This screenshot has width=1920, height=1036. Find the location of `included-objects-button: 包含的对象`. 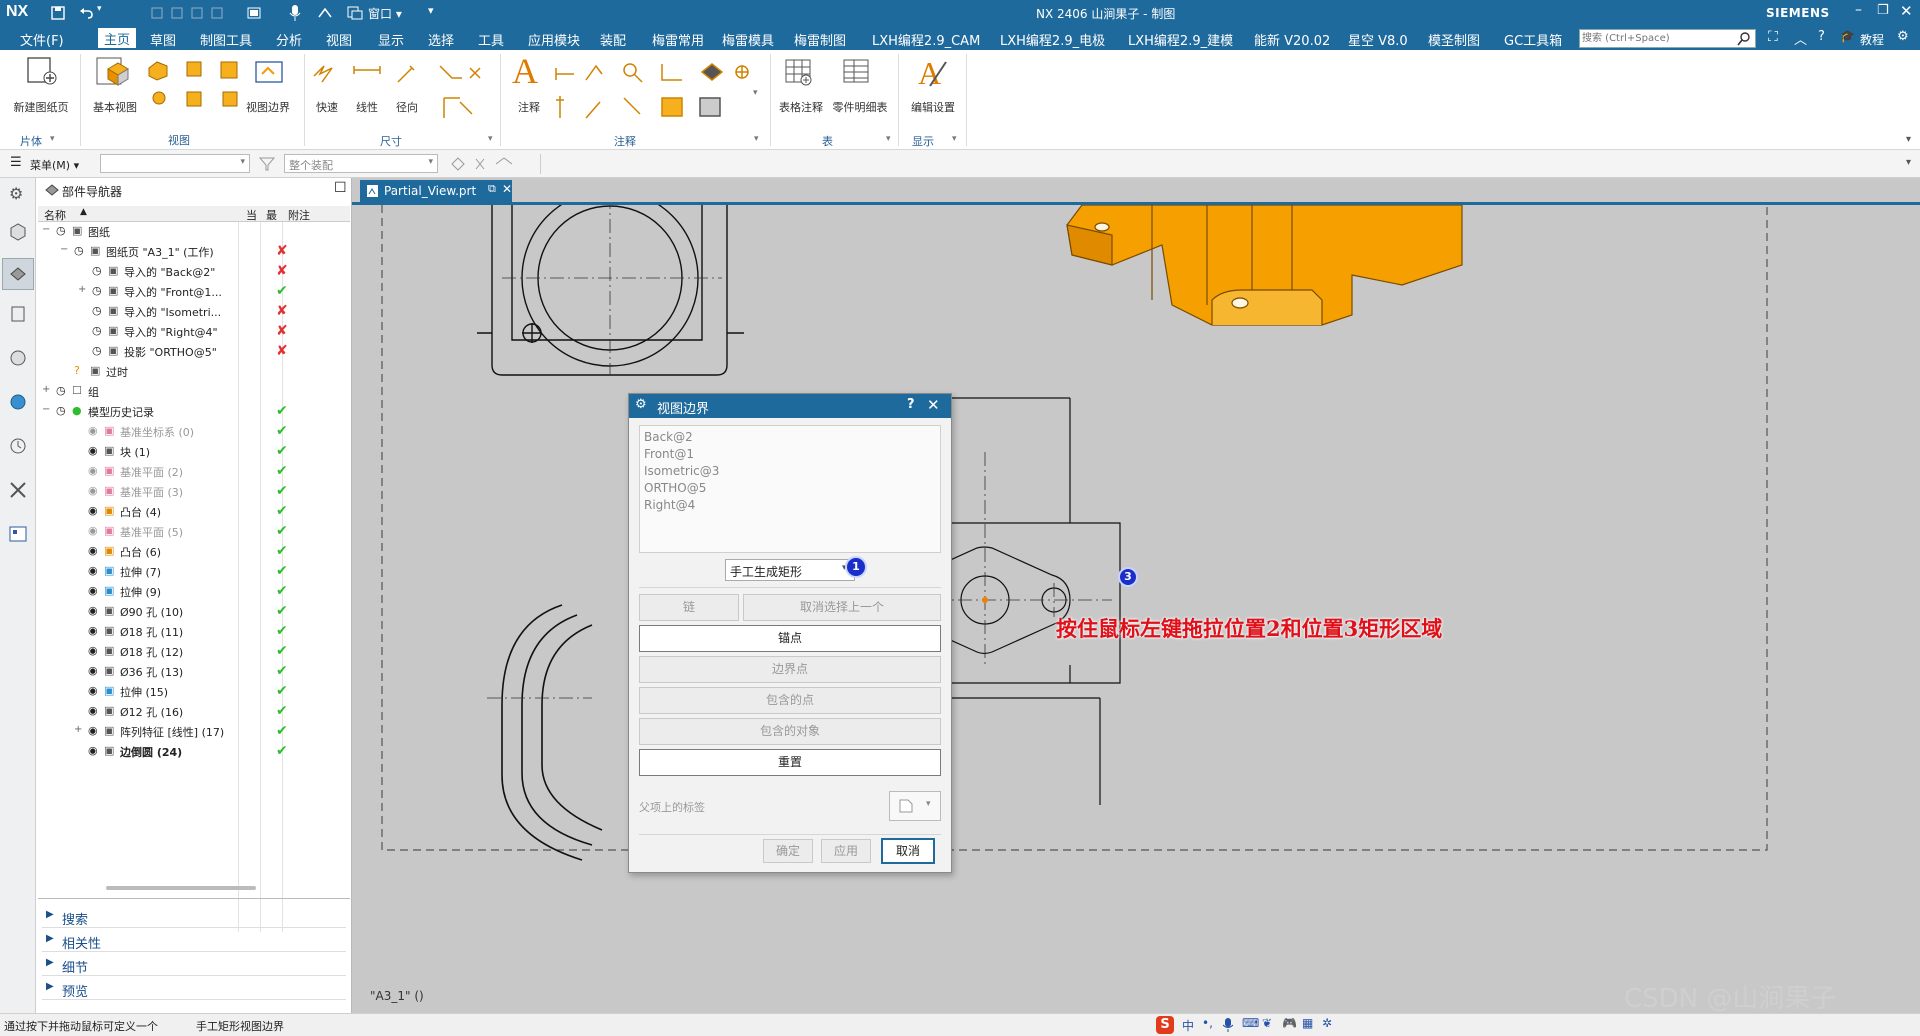

included-objects-button: 包含的对象 is located at coordinates (790, 731).